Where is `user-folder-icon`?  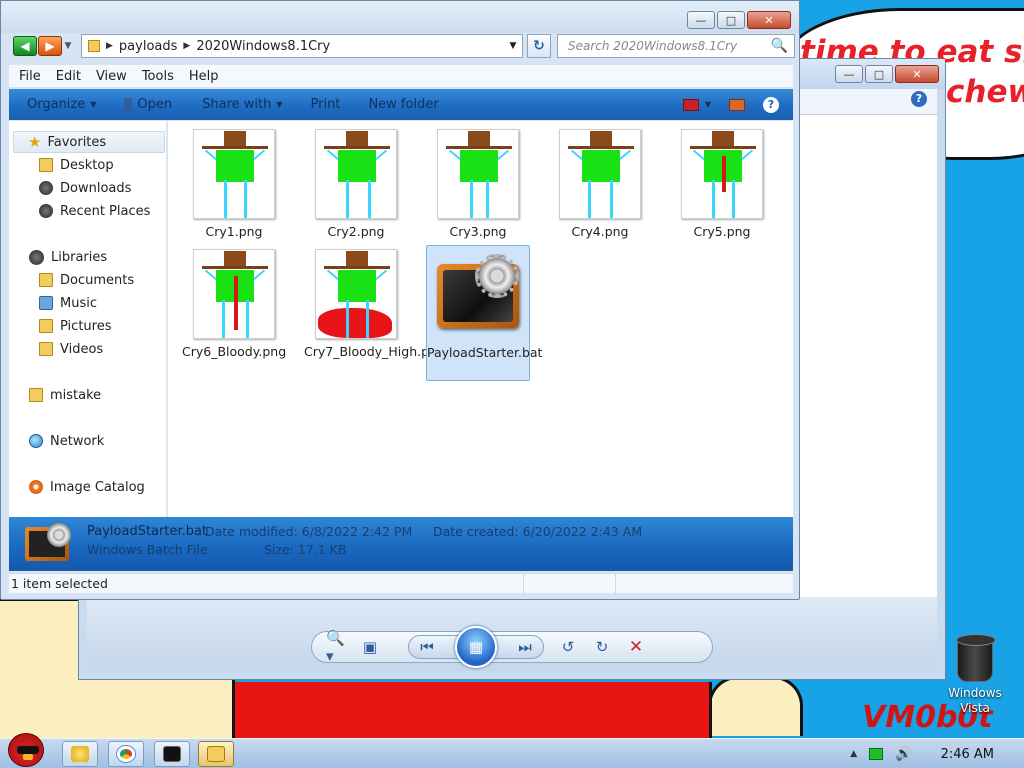 user-folder-icon is located at coordinates (36, 395).